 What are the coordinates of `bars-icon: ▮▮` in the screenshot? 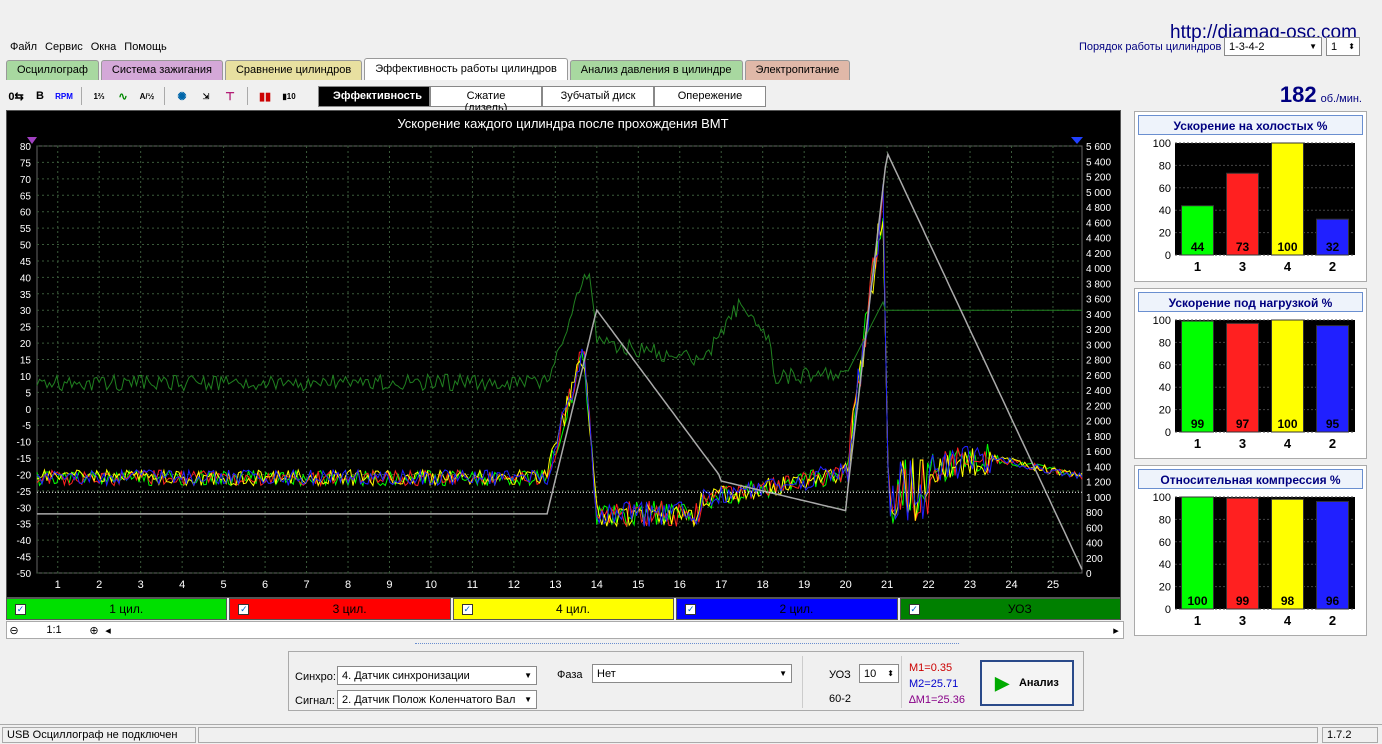 It's located at (265, 96).